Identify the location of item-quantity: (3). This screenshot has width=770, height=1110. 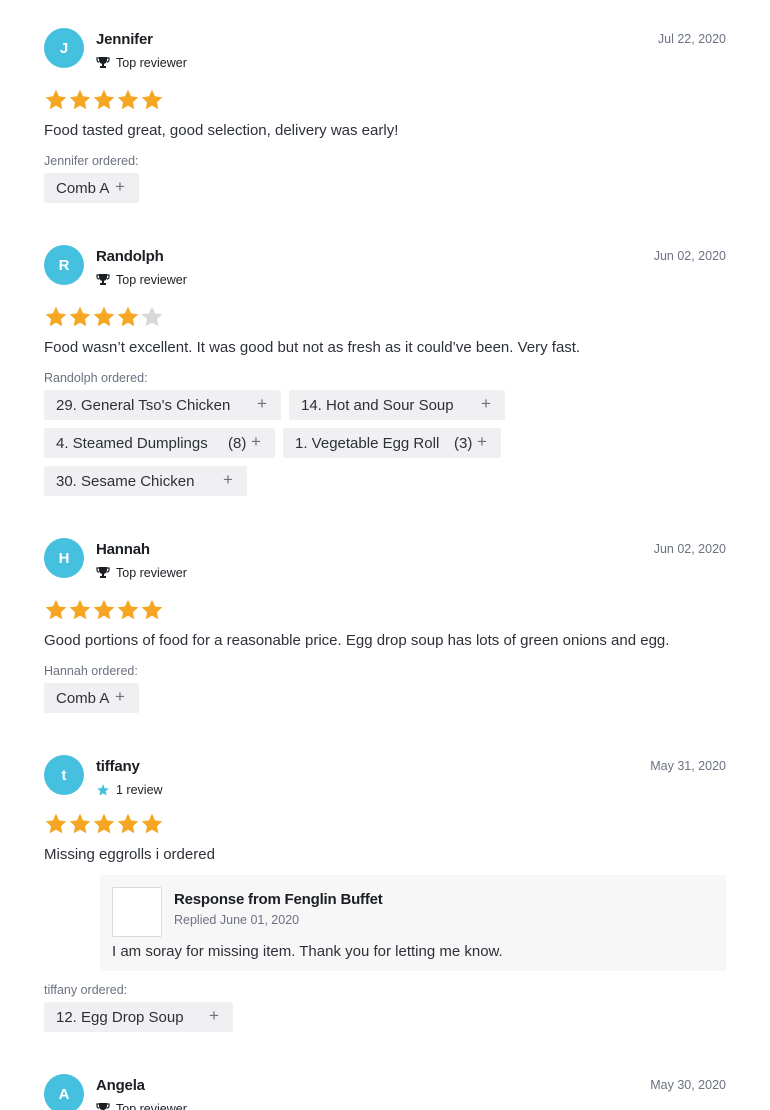
(463, 443).